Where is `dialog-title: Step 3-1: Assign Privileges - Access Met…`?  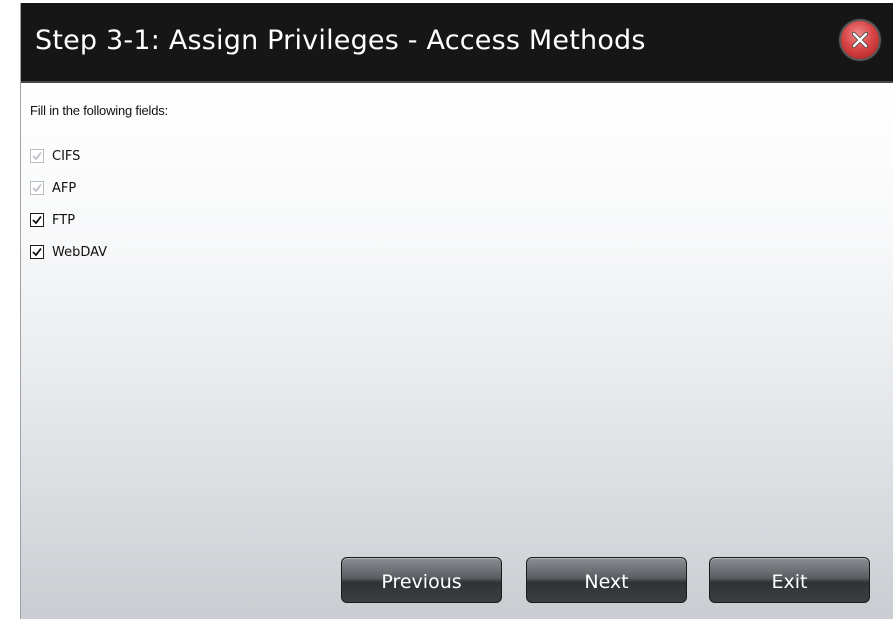 dialog-title: Step 3-1: Assign Privileges - Access Met… is located at coordinates (340, 40).